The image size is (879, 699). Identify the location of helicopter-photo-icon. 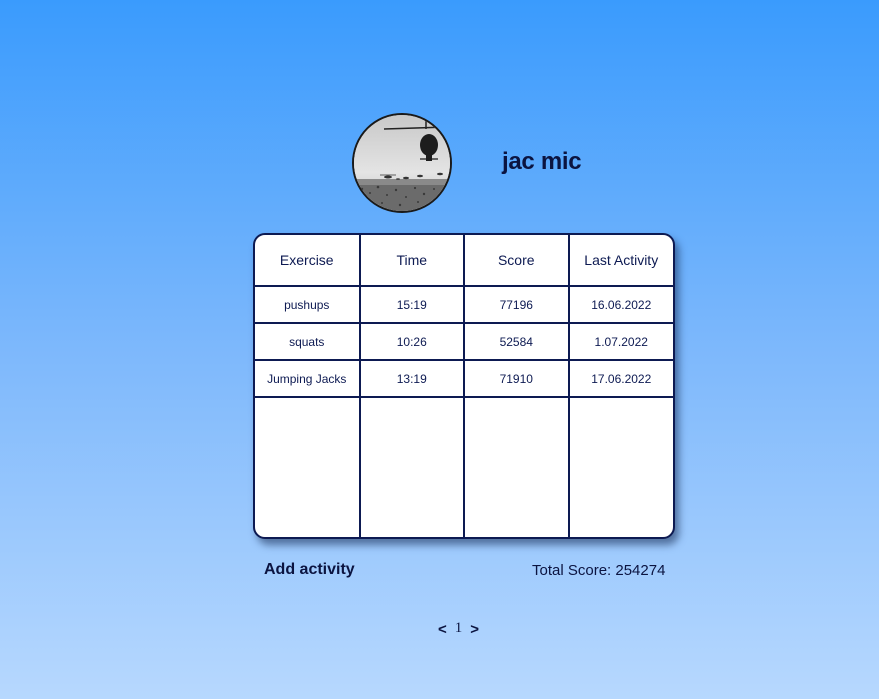
(402, 163).